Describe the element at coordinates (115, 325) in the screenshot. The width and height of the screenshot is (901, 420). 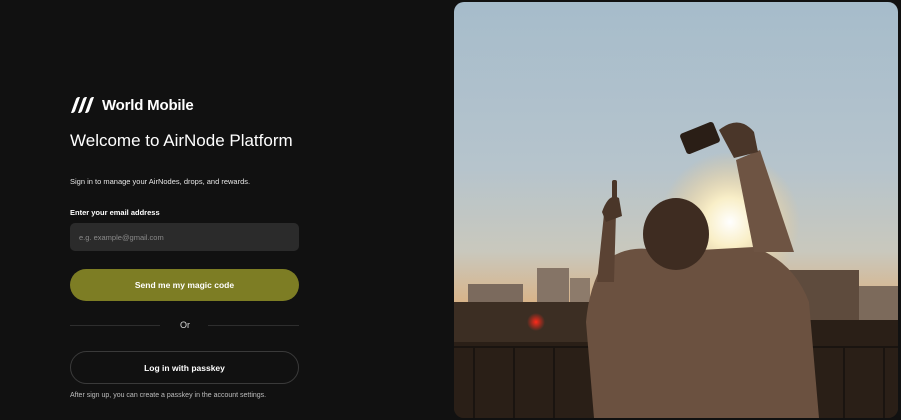
I see `divider-left` at that location.